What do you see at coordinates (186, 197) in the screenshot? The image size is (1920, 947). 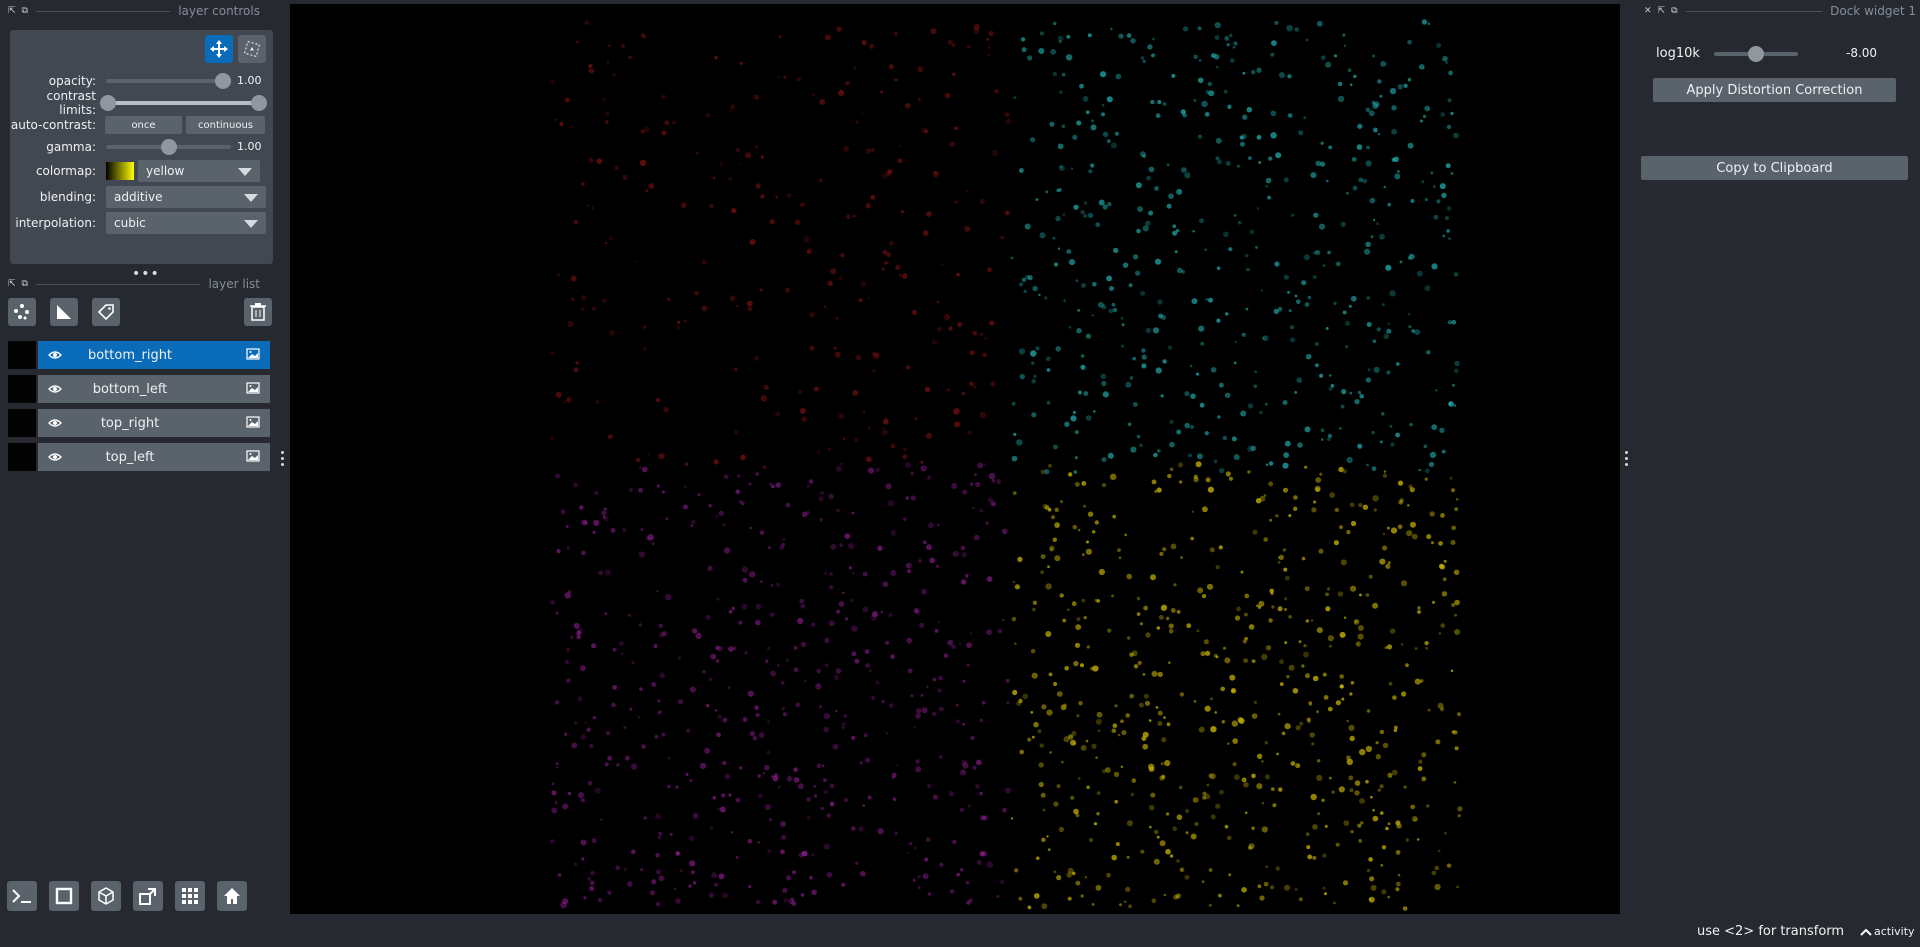 I see `blending-dropdown: additive` at bounding box center [186, 197].